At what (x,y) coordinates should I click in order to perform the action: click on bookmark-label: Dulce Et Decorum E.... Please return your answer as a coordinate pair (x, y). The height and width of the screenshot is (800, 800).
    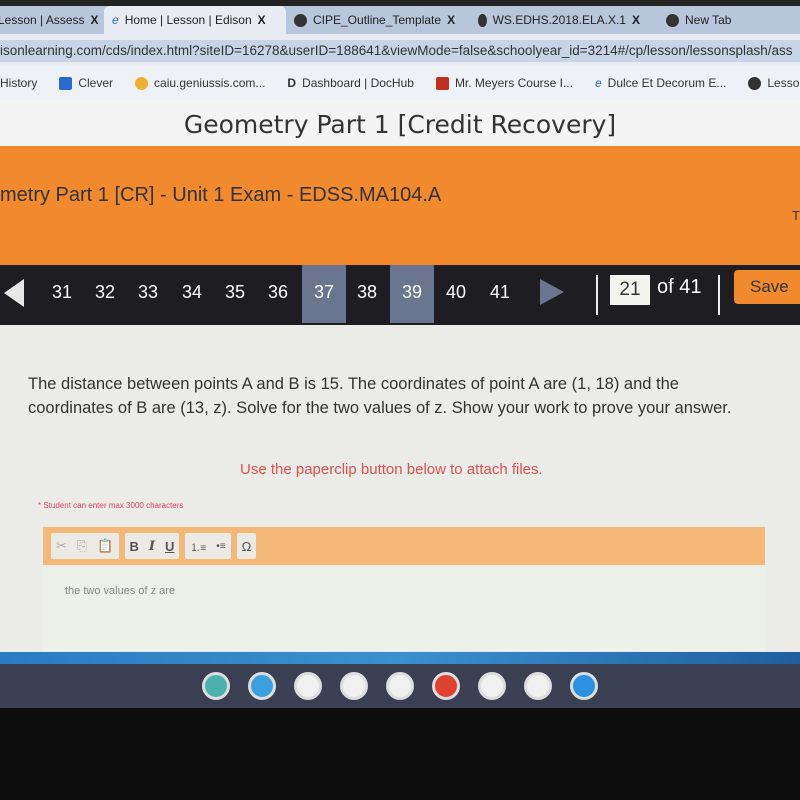
    Looking at the image, I should click on (667, 83).